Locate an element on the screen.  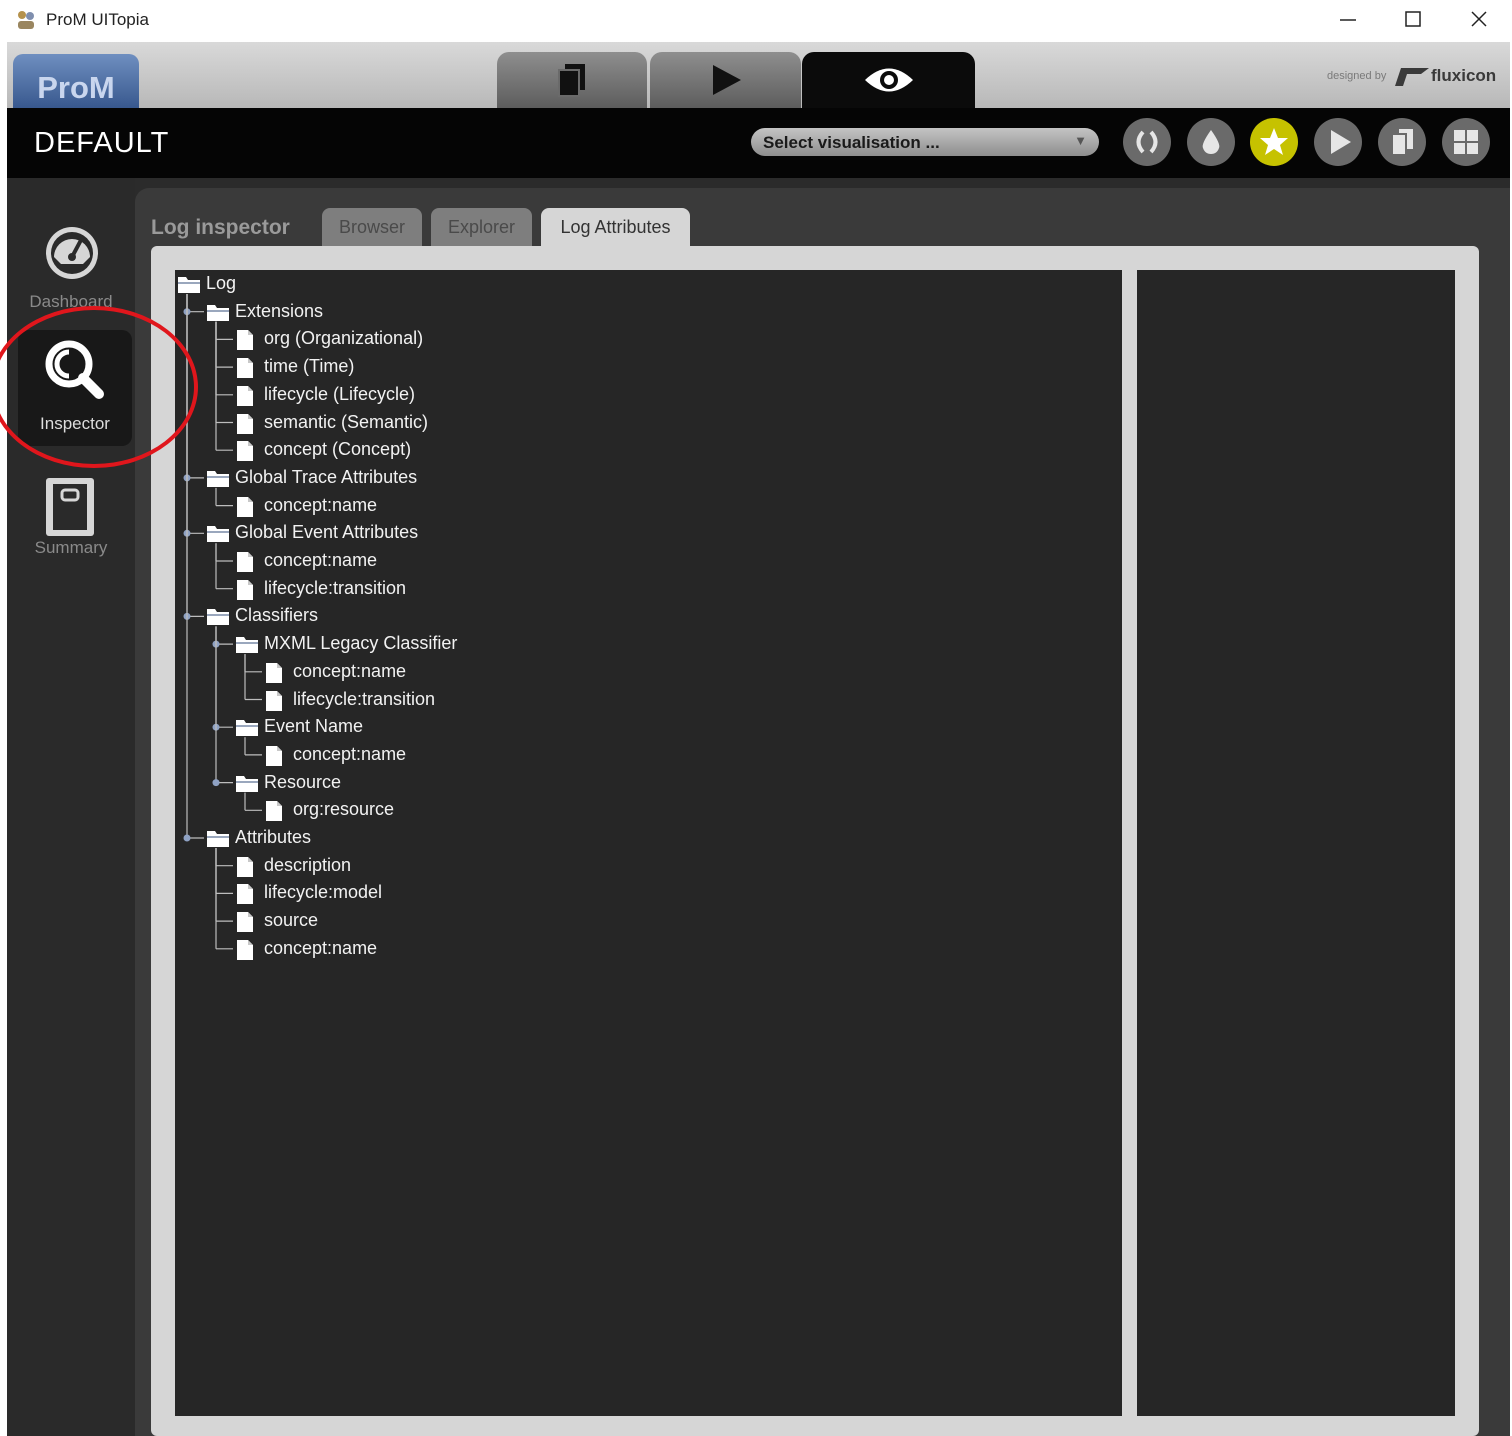
minimize-icon is located at coordinates (1348, 20).